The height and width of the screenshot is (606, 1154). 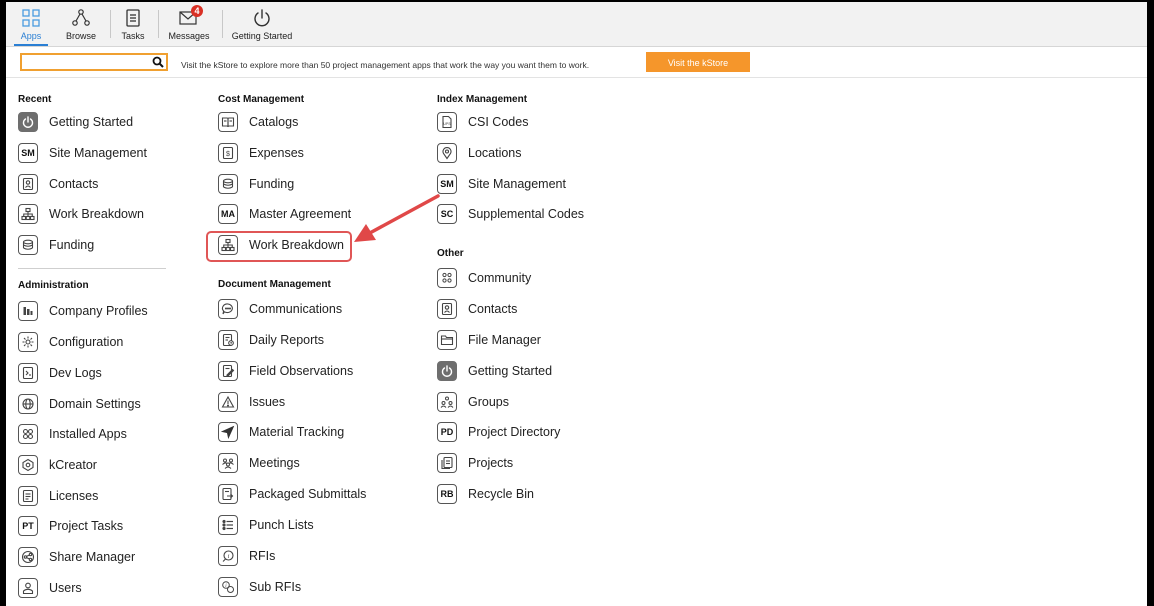 I want to click on community-icon, so click(x=447, y=278).